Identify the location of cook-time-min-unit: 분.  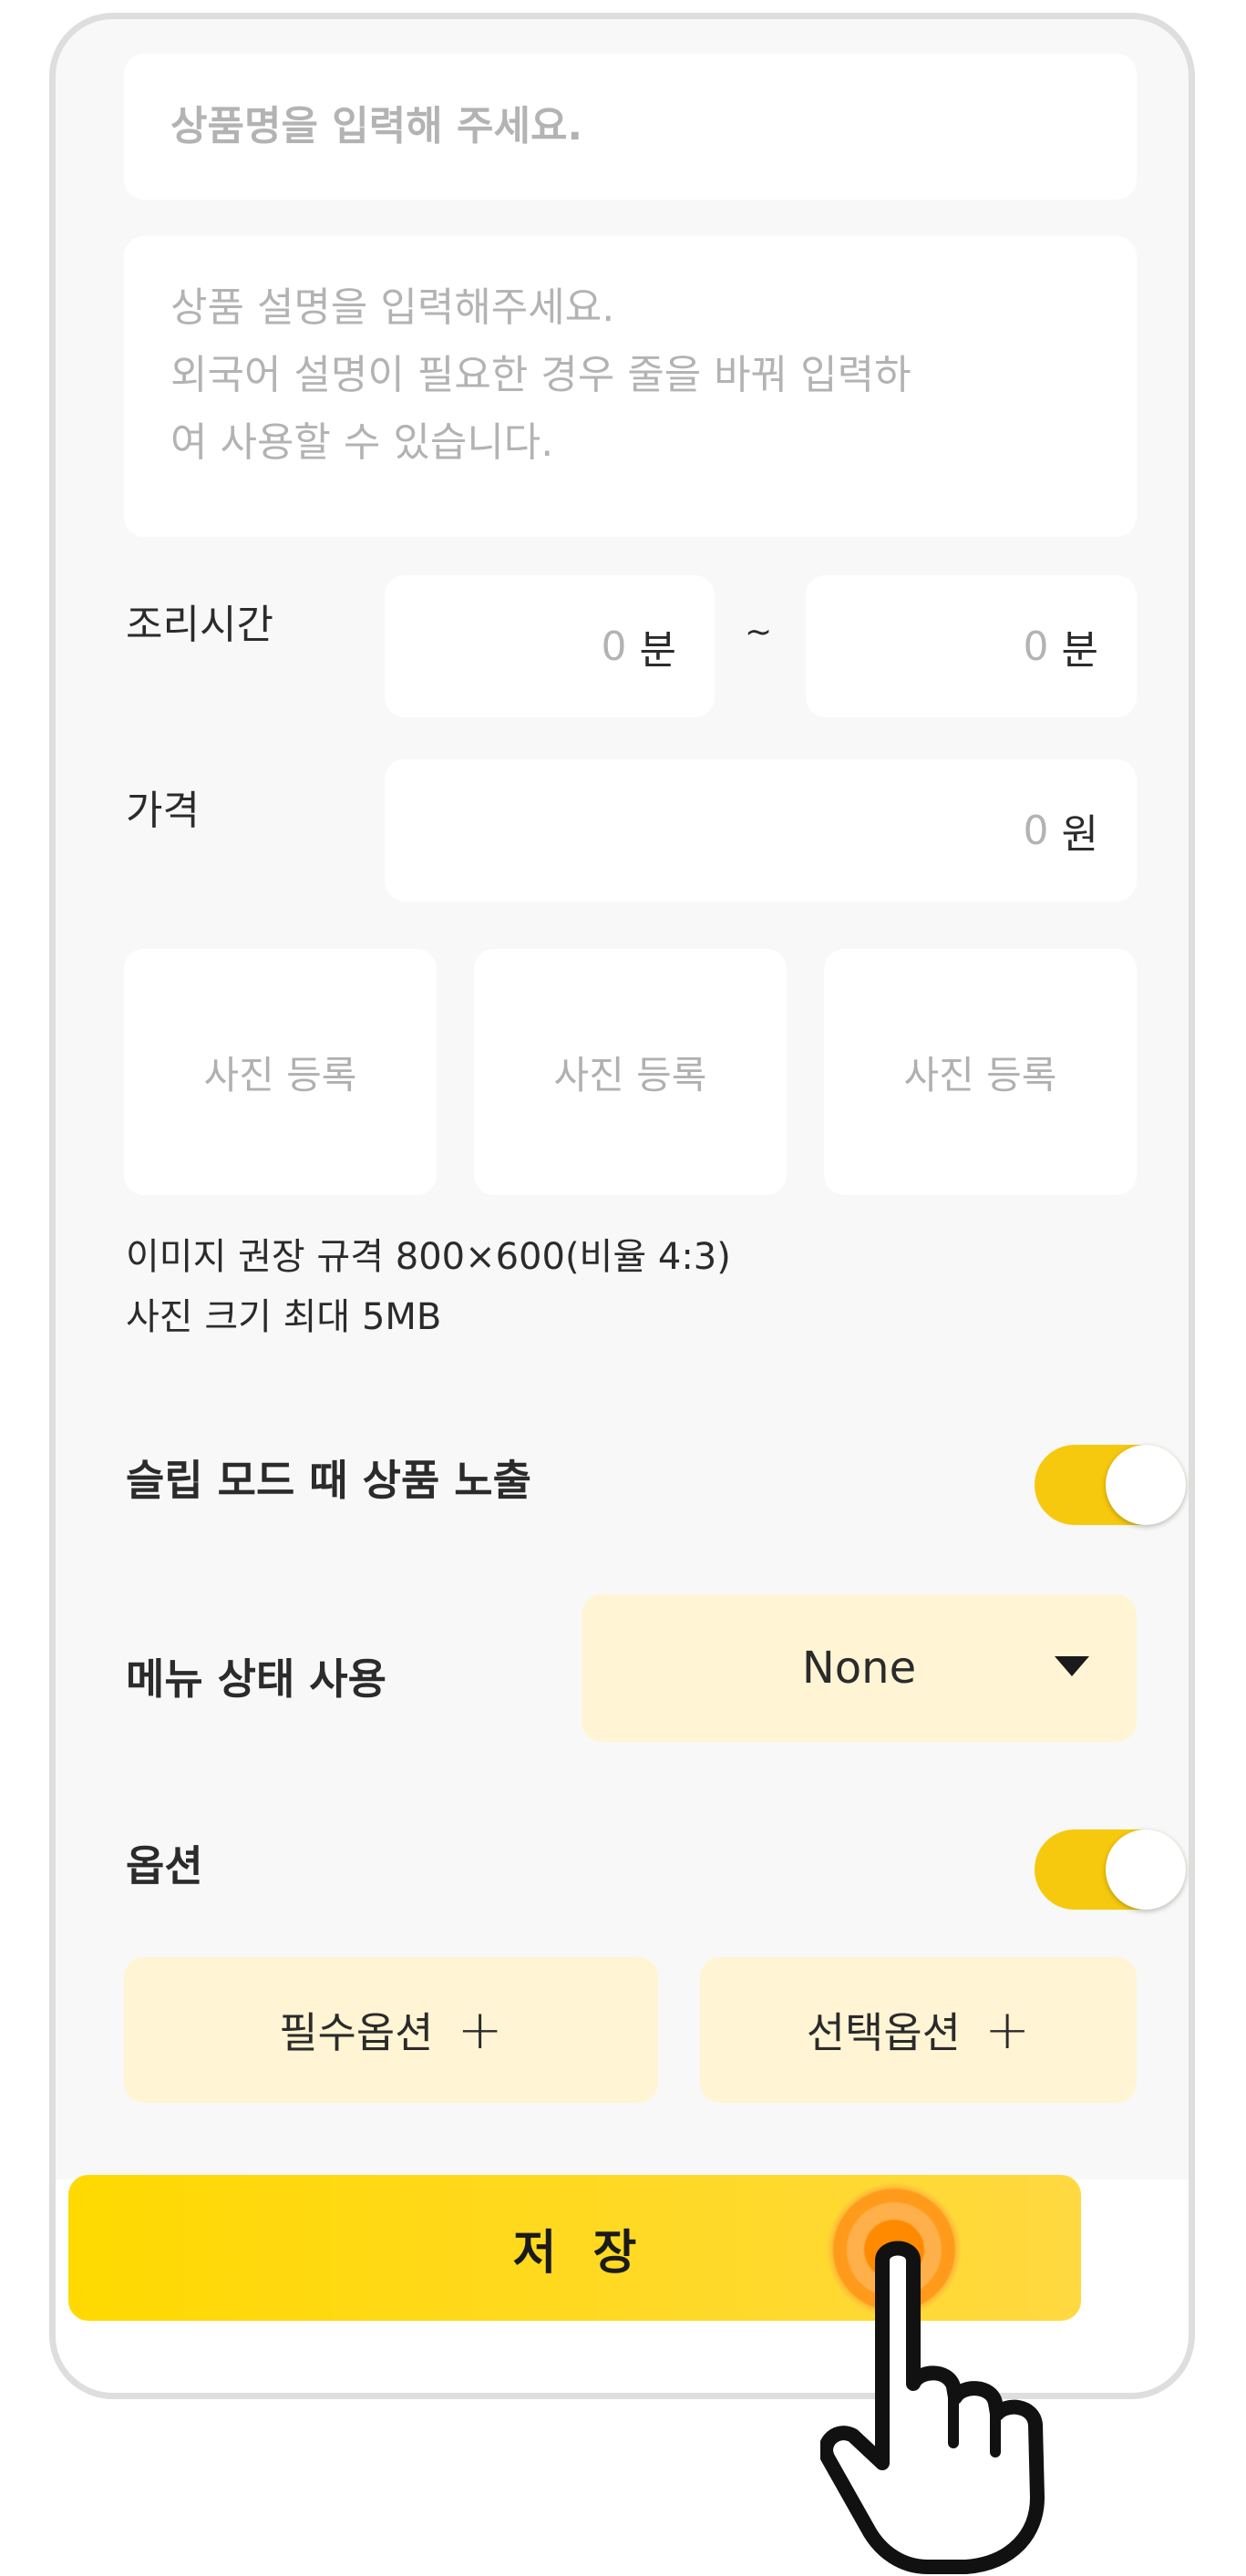
(657, 650).